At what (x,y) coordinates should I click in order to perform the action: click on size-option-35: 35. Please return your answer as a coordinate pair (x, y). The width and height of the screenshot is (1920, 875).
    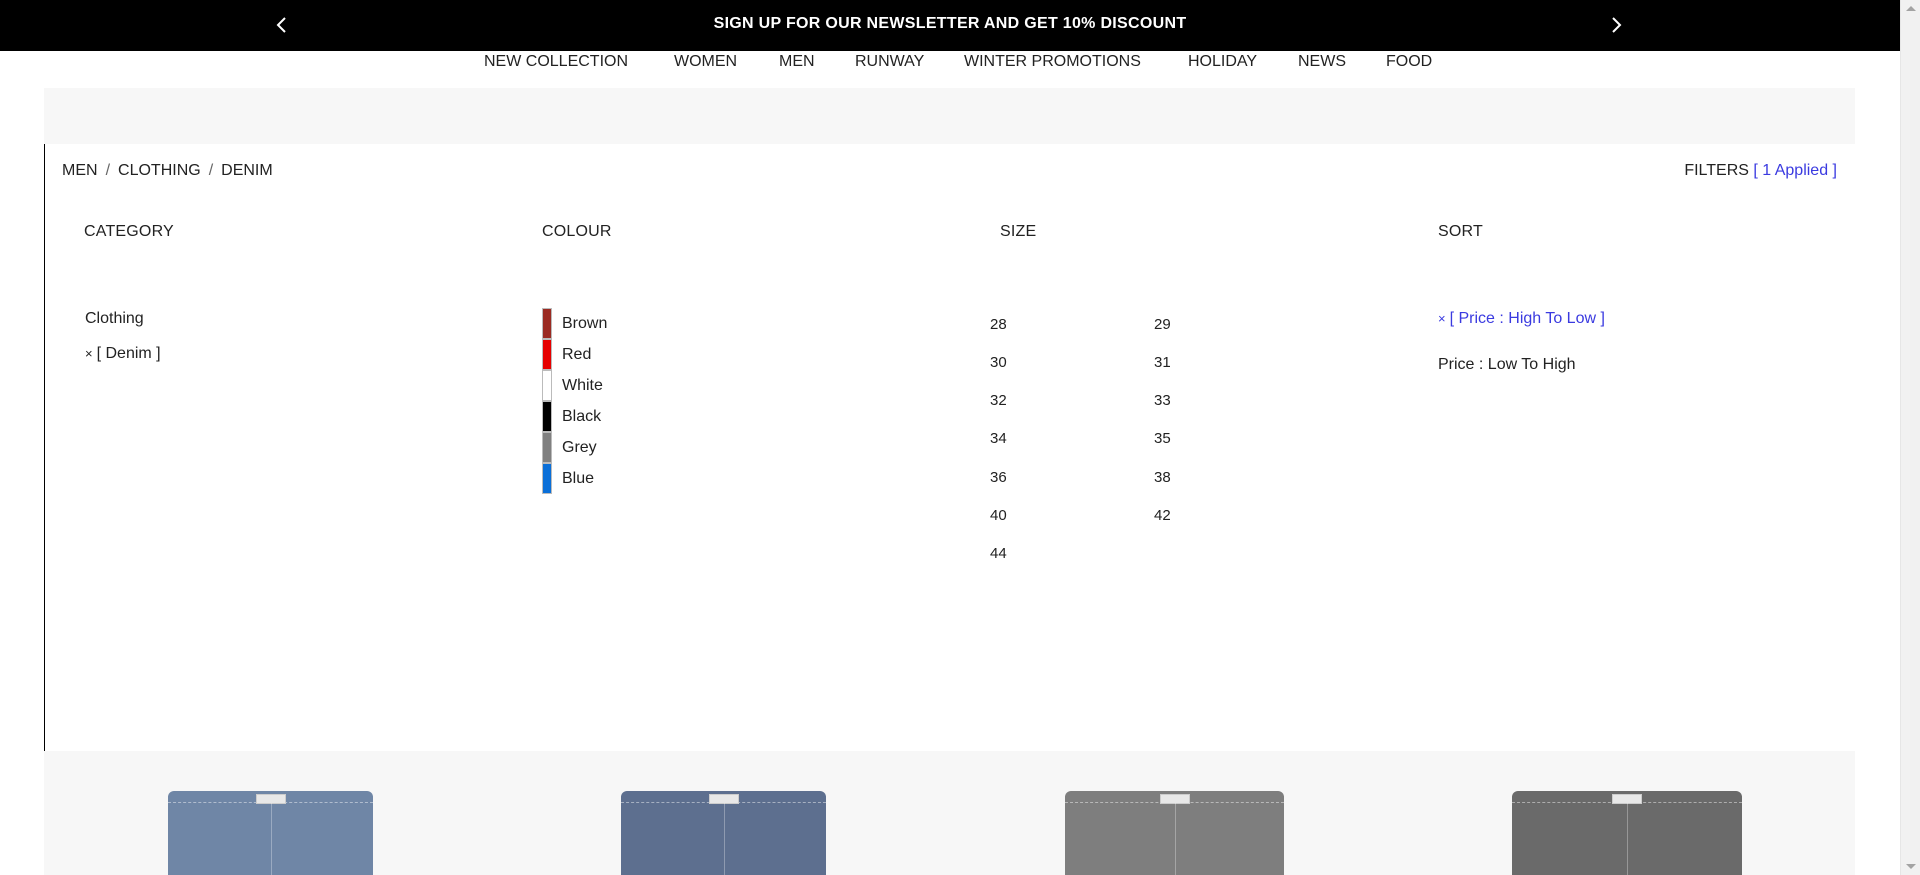
    Looking at the image, I should click on (1162, 438).